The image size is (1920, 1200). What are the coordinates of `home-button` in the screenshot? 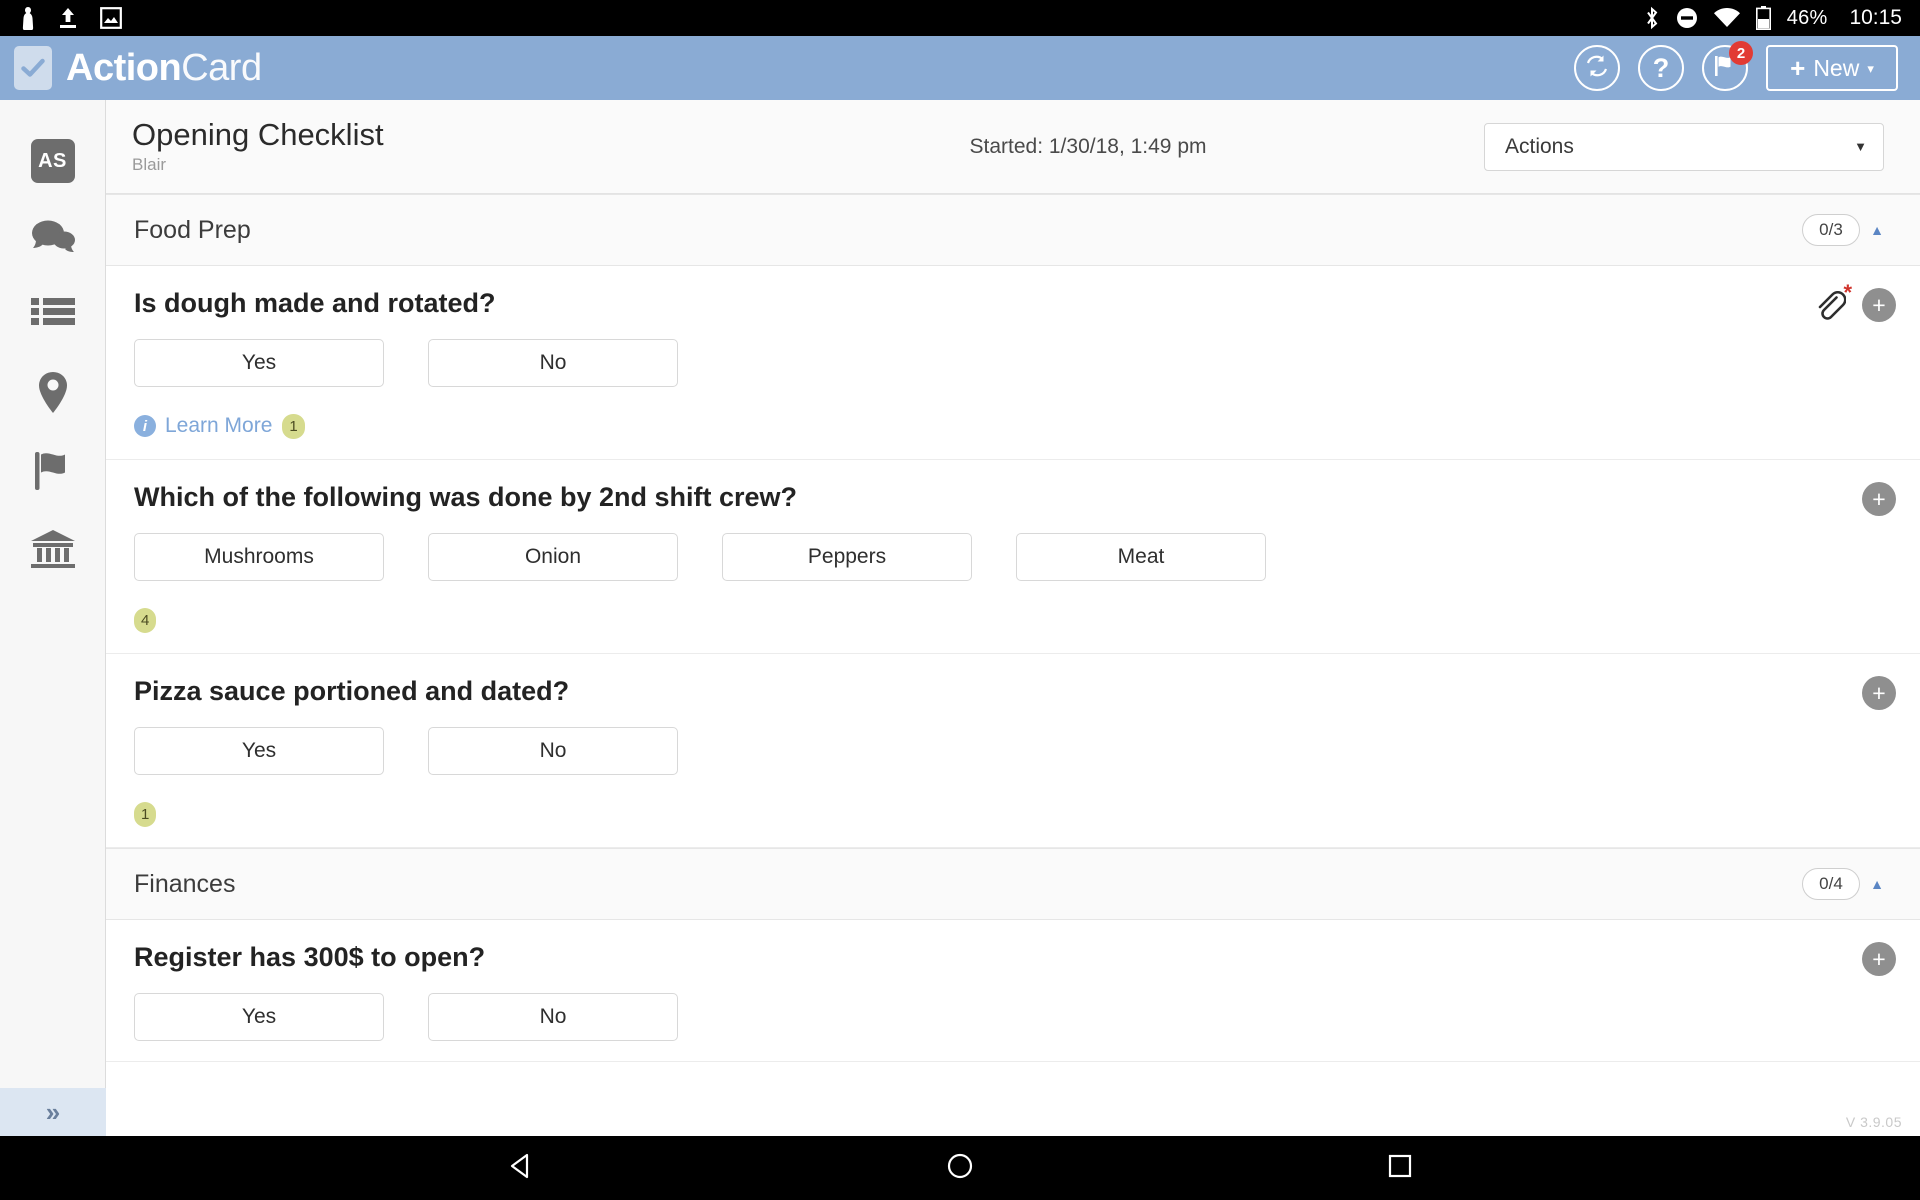 It's located at (960, 1168).